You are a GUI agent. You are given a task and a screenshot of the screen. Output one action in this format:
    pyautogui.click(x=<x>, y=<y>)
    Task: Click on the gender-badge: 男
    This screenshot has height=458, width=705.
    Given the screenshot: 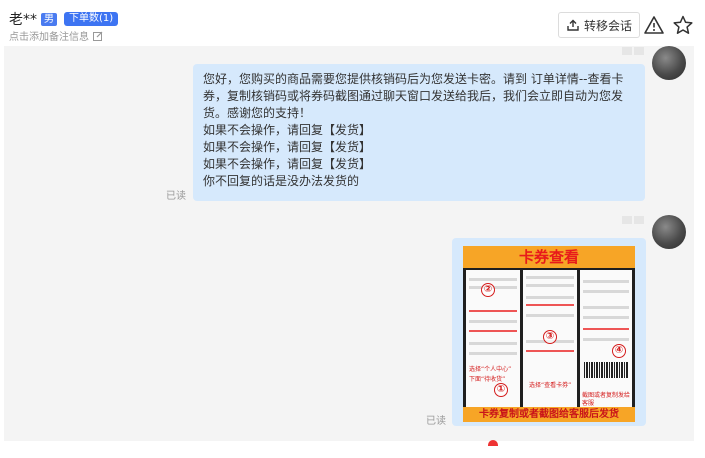 What is the action you would take?
    pyautogui.click(x=49, y=19)
    